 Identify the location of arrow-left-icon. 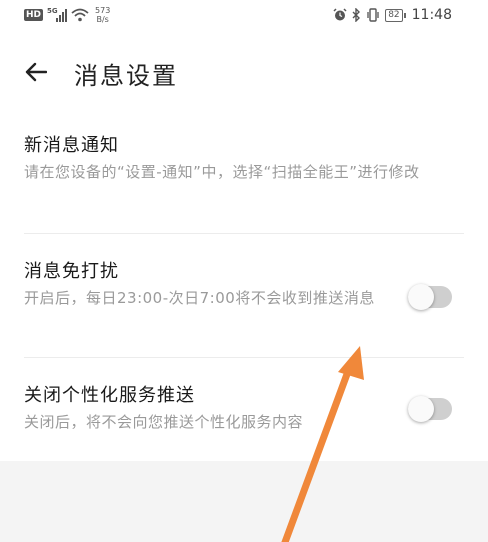
(36, 72).